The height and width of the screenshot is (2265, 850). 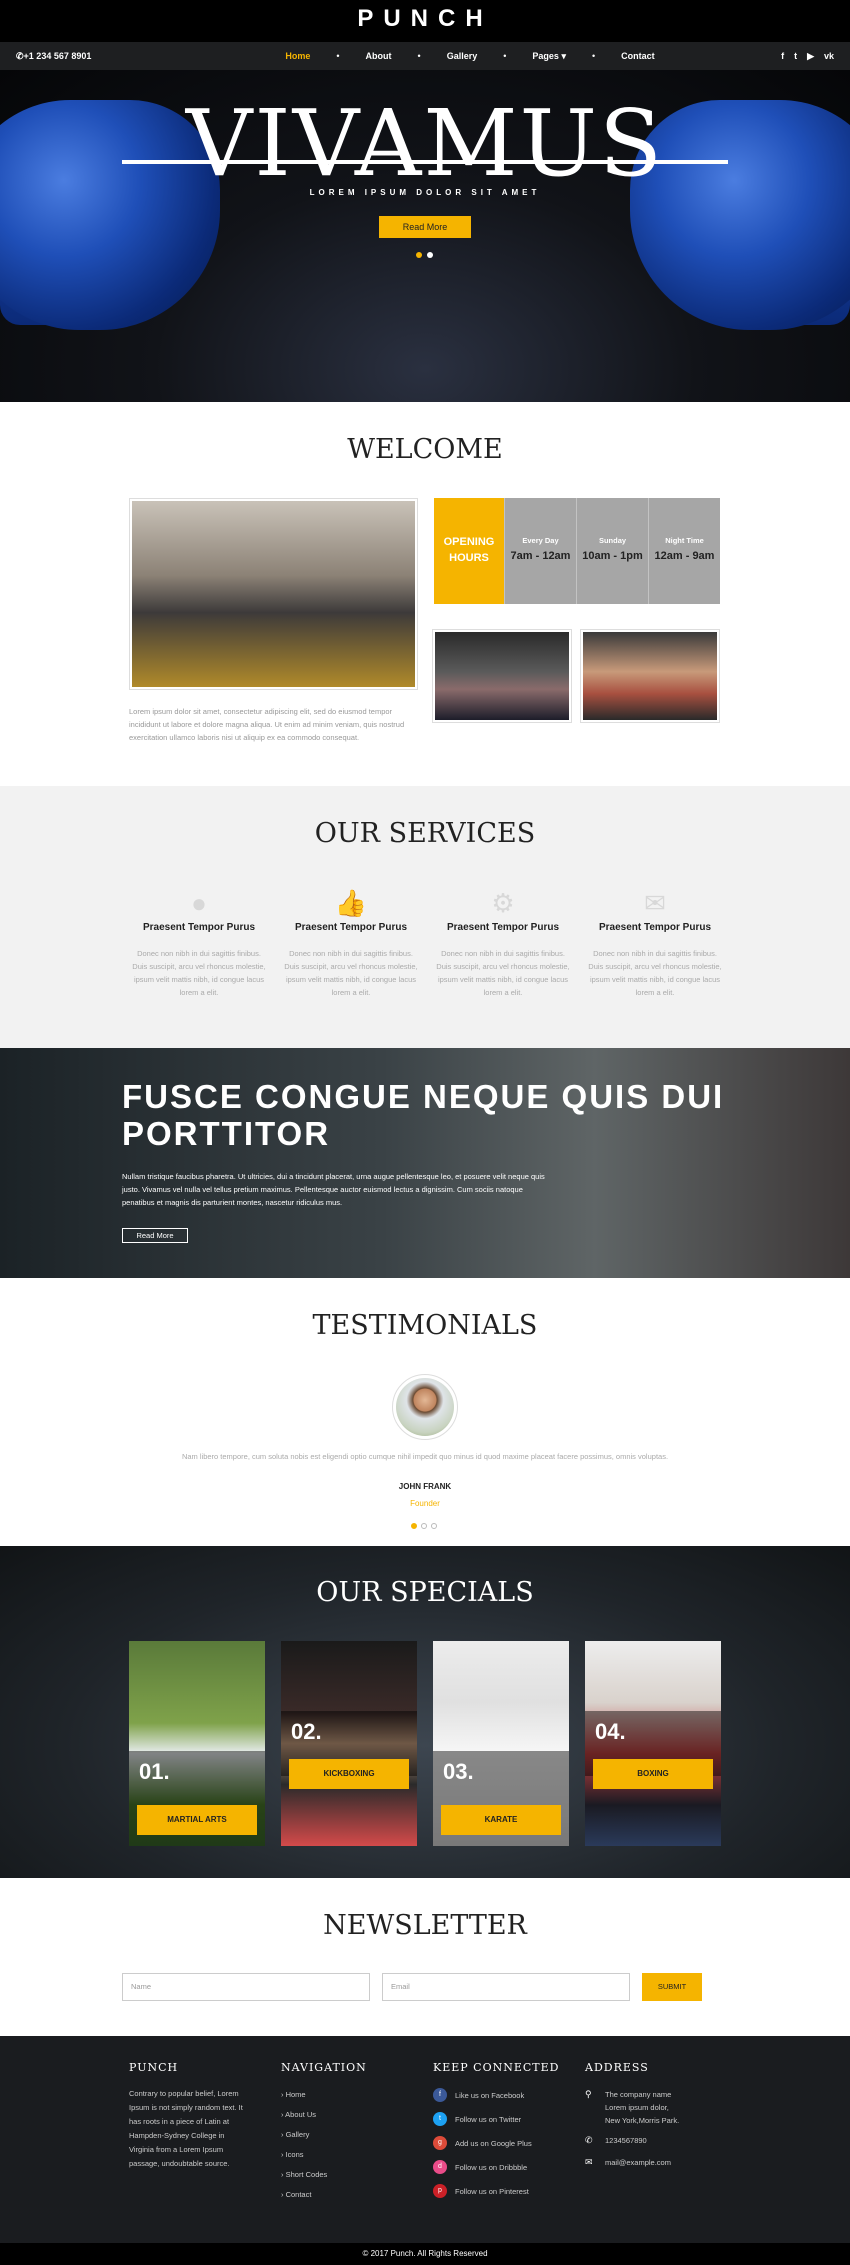 What do you see at coordinates (351, 903) in the screenshot?
I see `thumbs-up-icon: 👍` at bounding box center [351, 903].